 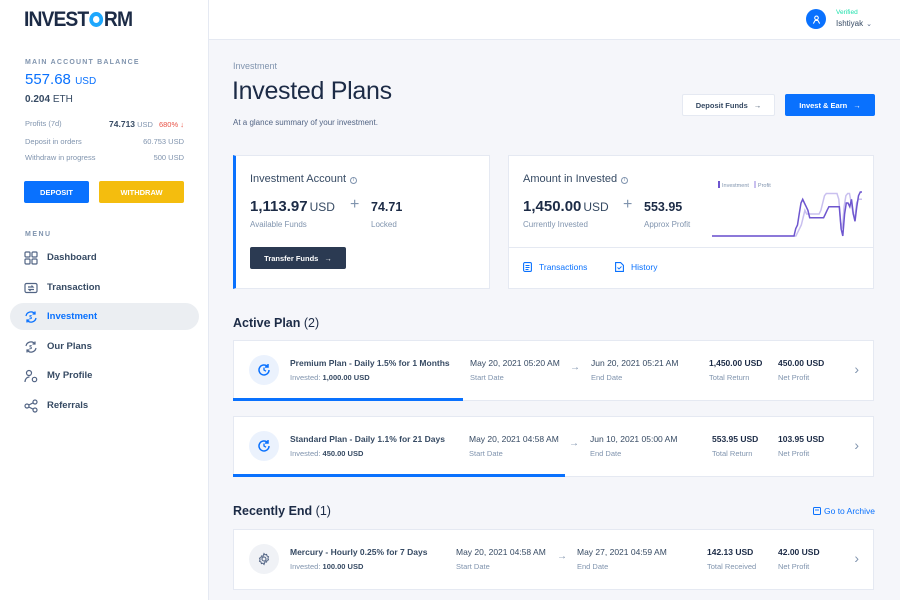 I want to click on transfer-funds-button: Transfer Funds →, so click(x=298, y=258).